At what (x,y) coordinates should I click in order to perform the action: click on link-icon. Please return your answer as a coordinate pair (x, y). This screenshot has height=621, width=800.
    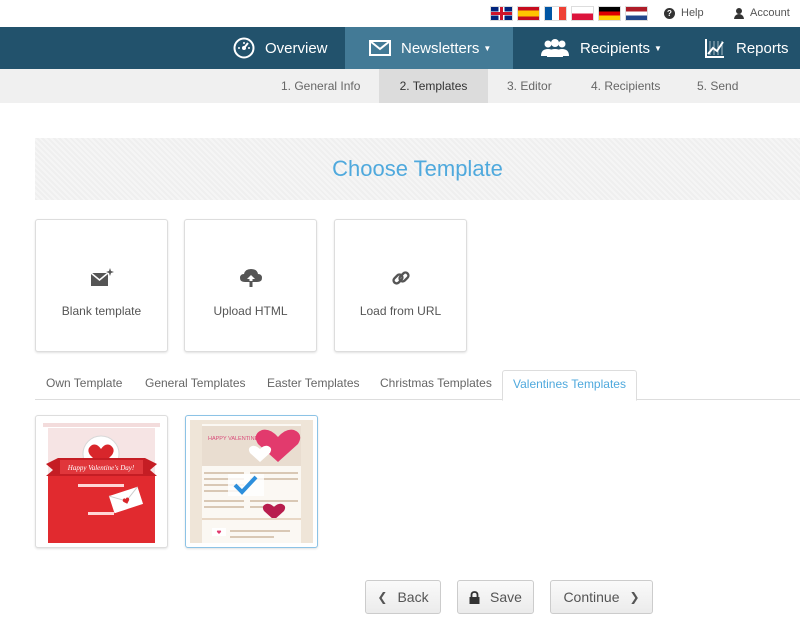
    Looking at the image, I should click on (400, 278).